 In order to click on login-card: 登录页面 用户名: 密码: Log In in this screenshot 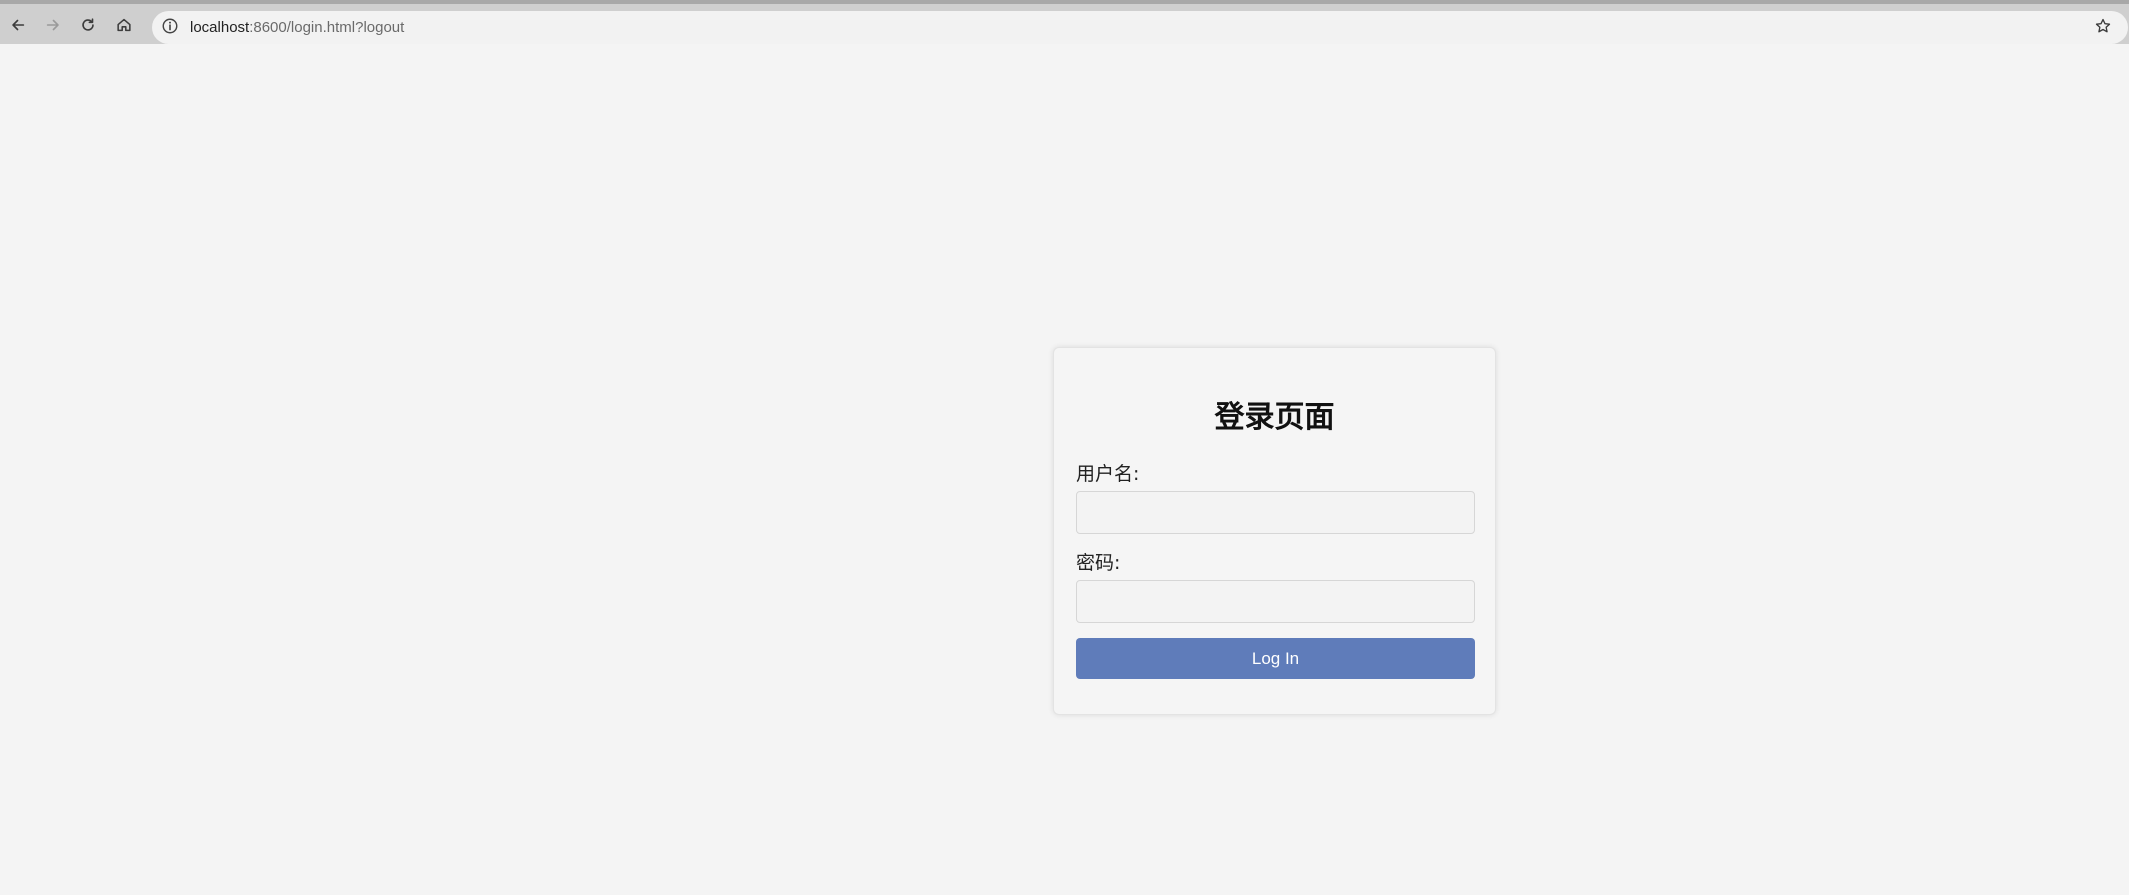, I will do `click(1274, 531)`.